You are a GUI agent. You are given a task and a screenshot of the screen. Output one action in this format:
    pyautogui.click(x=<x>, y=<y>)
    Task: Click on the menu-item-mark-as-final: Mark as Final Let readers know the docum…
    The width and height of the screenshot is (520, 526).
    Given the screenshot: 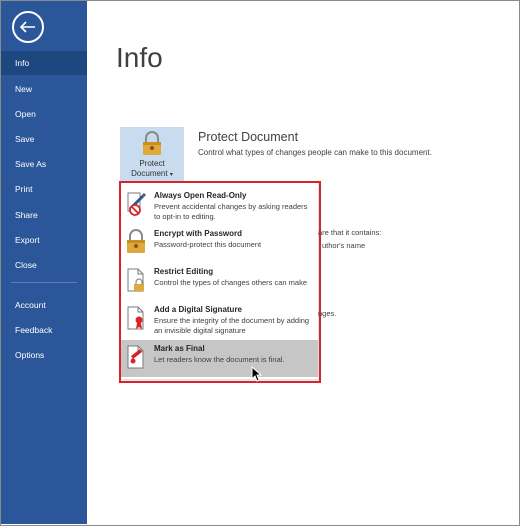 What is the action you would take?
    pyautogui.click(x=219, y=358)
    